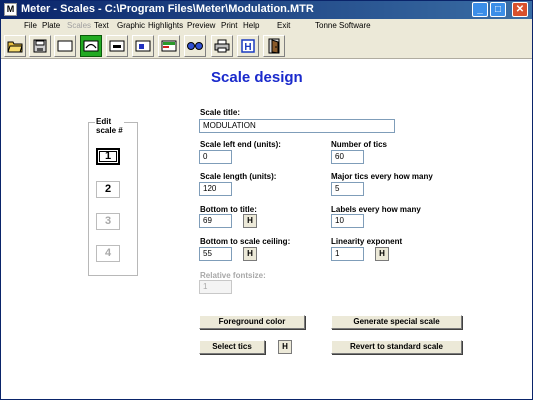 The width and height of the screenshot is (533, 400). I want to click on scale-2-button: 2, so click(108, 189).